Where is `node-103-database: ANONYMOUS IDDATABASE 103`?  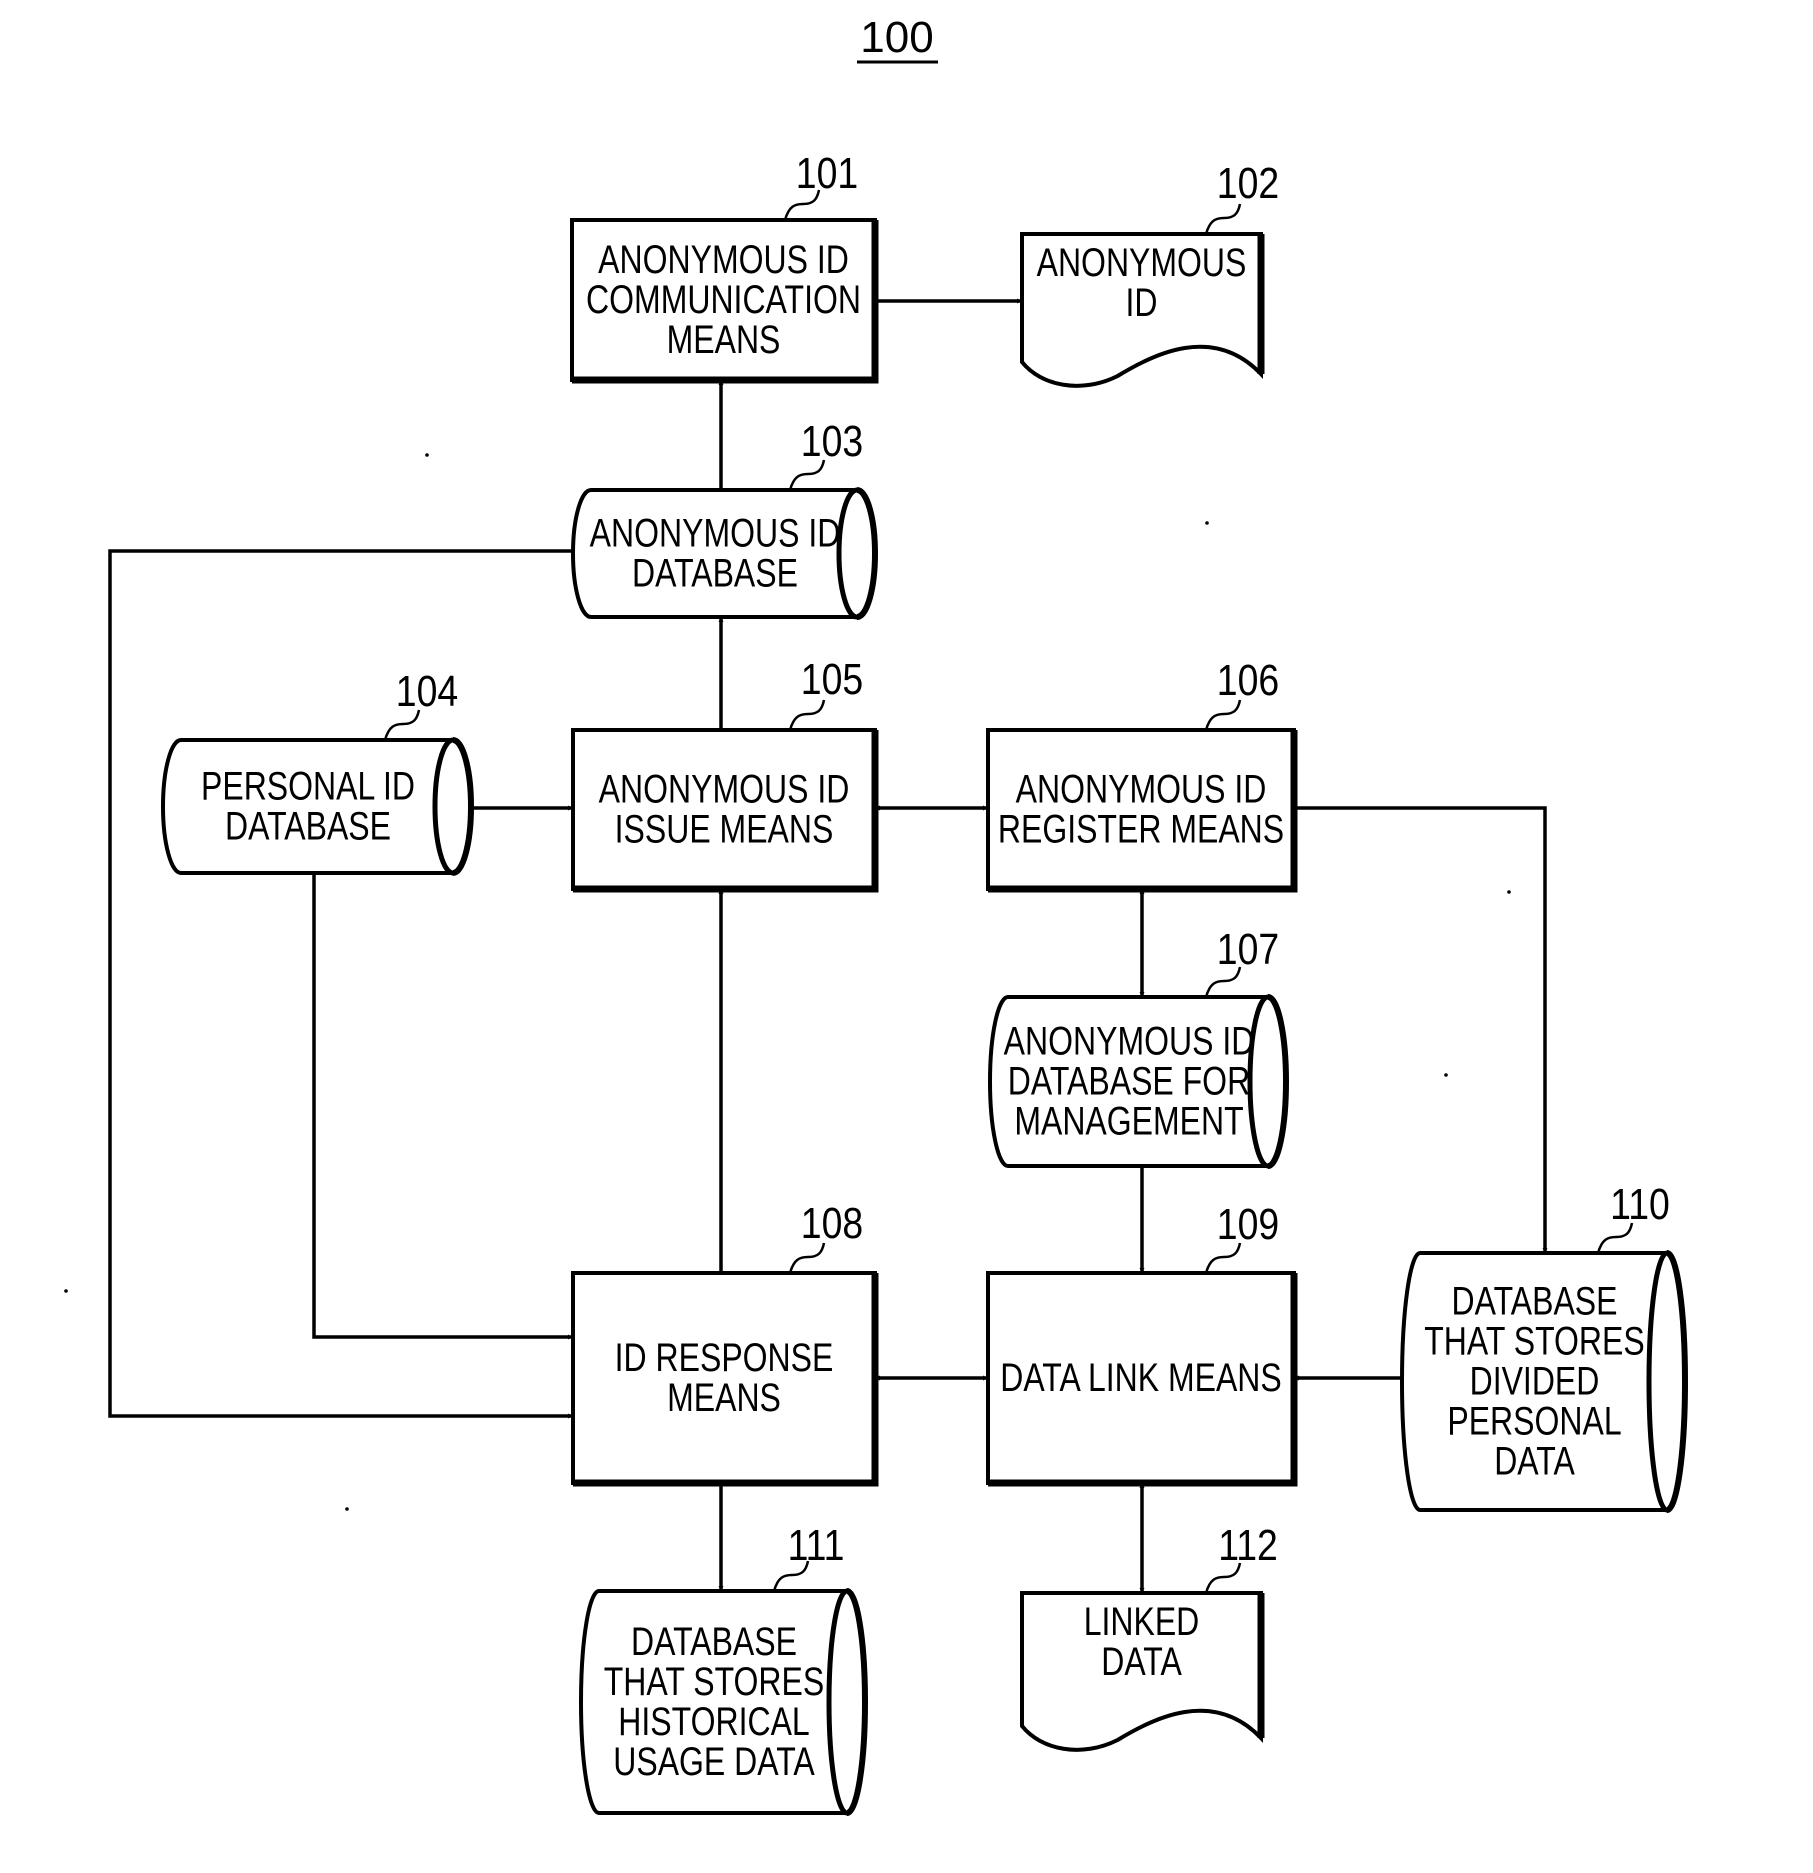 node-103-database: ANONYMOUS IDDATABASE 103 is located at coordinates (724, 518).